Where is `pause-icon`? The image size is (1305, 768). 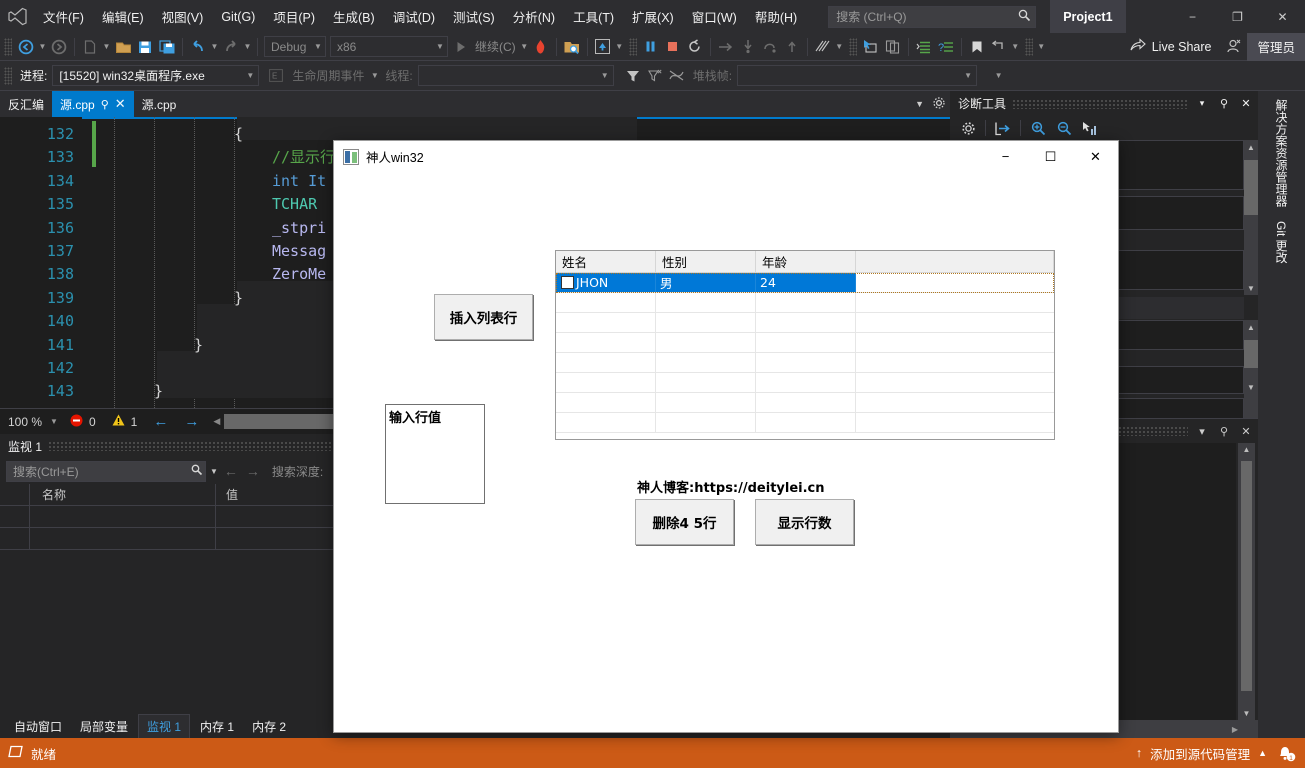
pause-icon is located at coordinates (651, 47).